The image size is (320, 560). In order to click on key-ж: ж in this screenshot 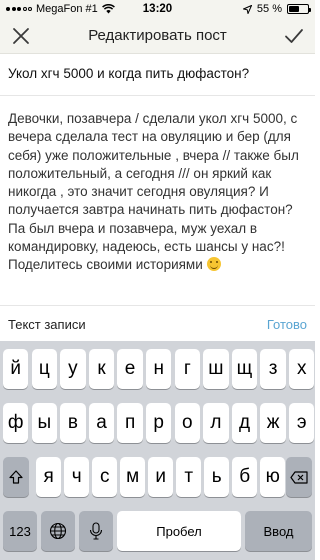, I will do `click(273, 423)`.